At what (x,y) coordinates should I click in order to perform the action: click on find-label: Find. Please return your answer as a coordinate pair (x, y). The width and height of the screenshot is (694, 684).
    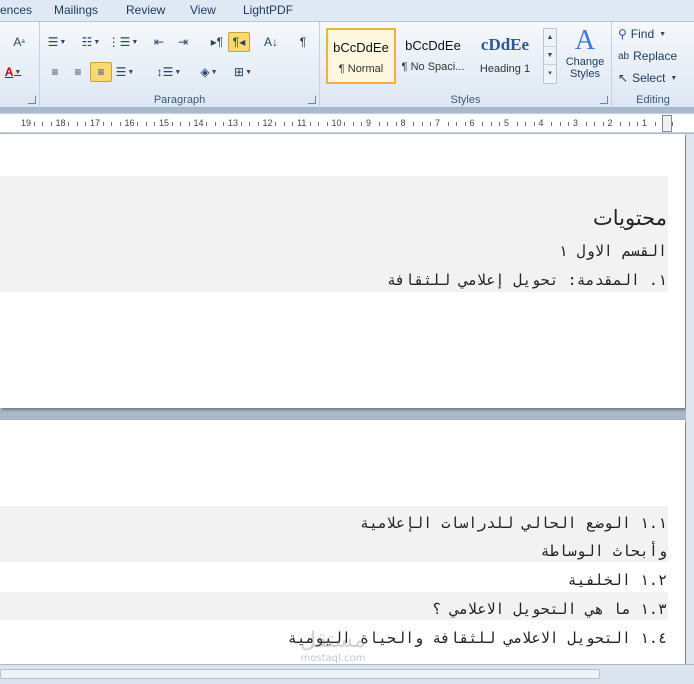
    Looking at the image, I should click on (642, 34).